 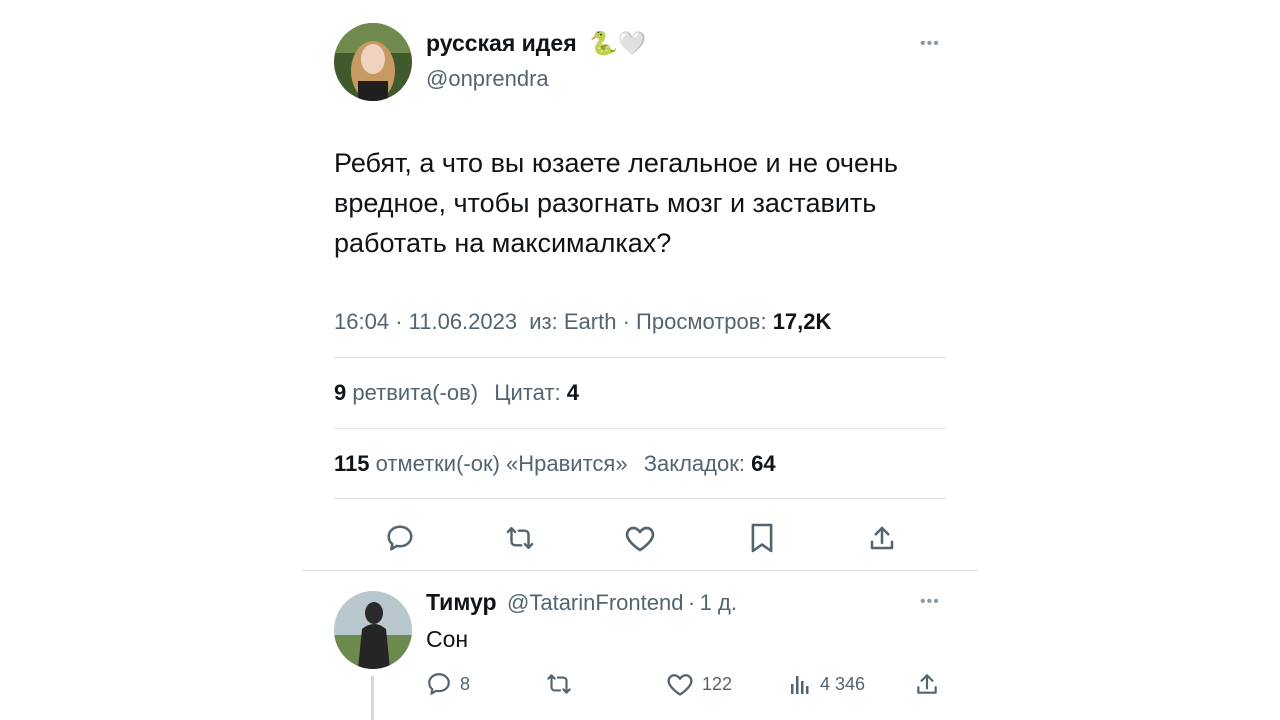 I want to click on retweets-link: 9 ретвита(-ов), so click(x=409, y=392).